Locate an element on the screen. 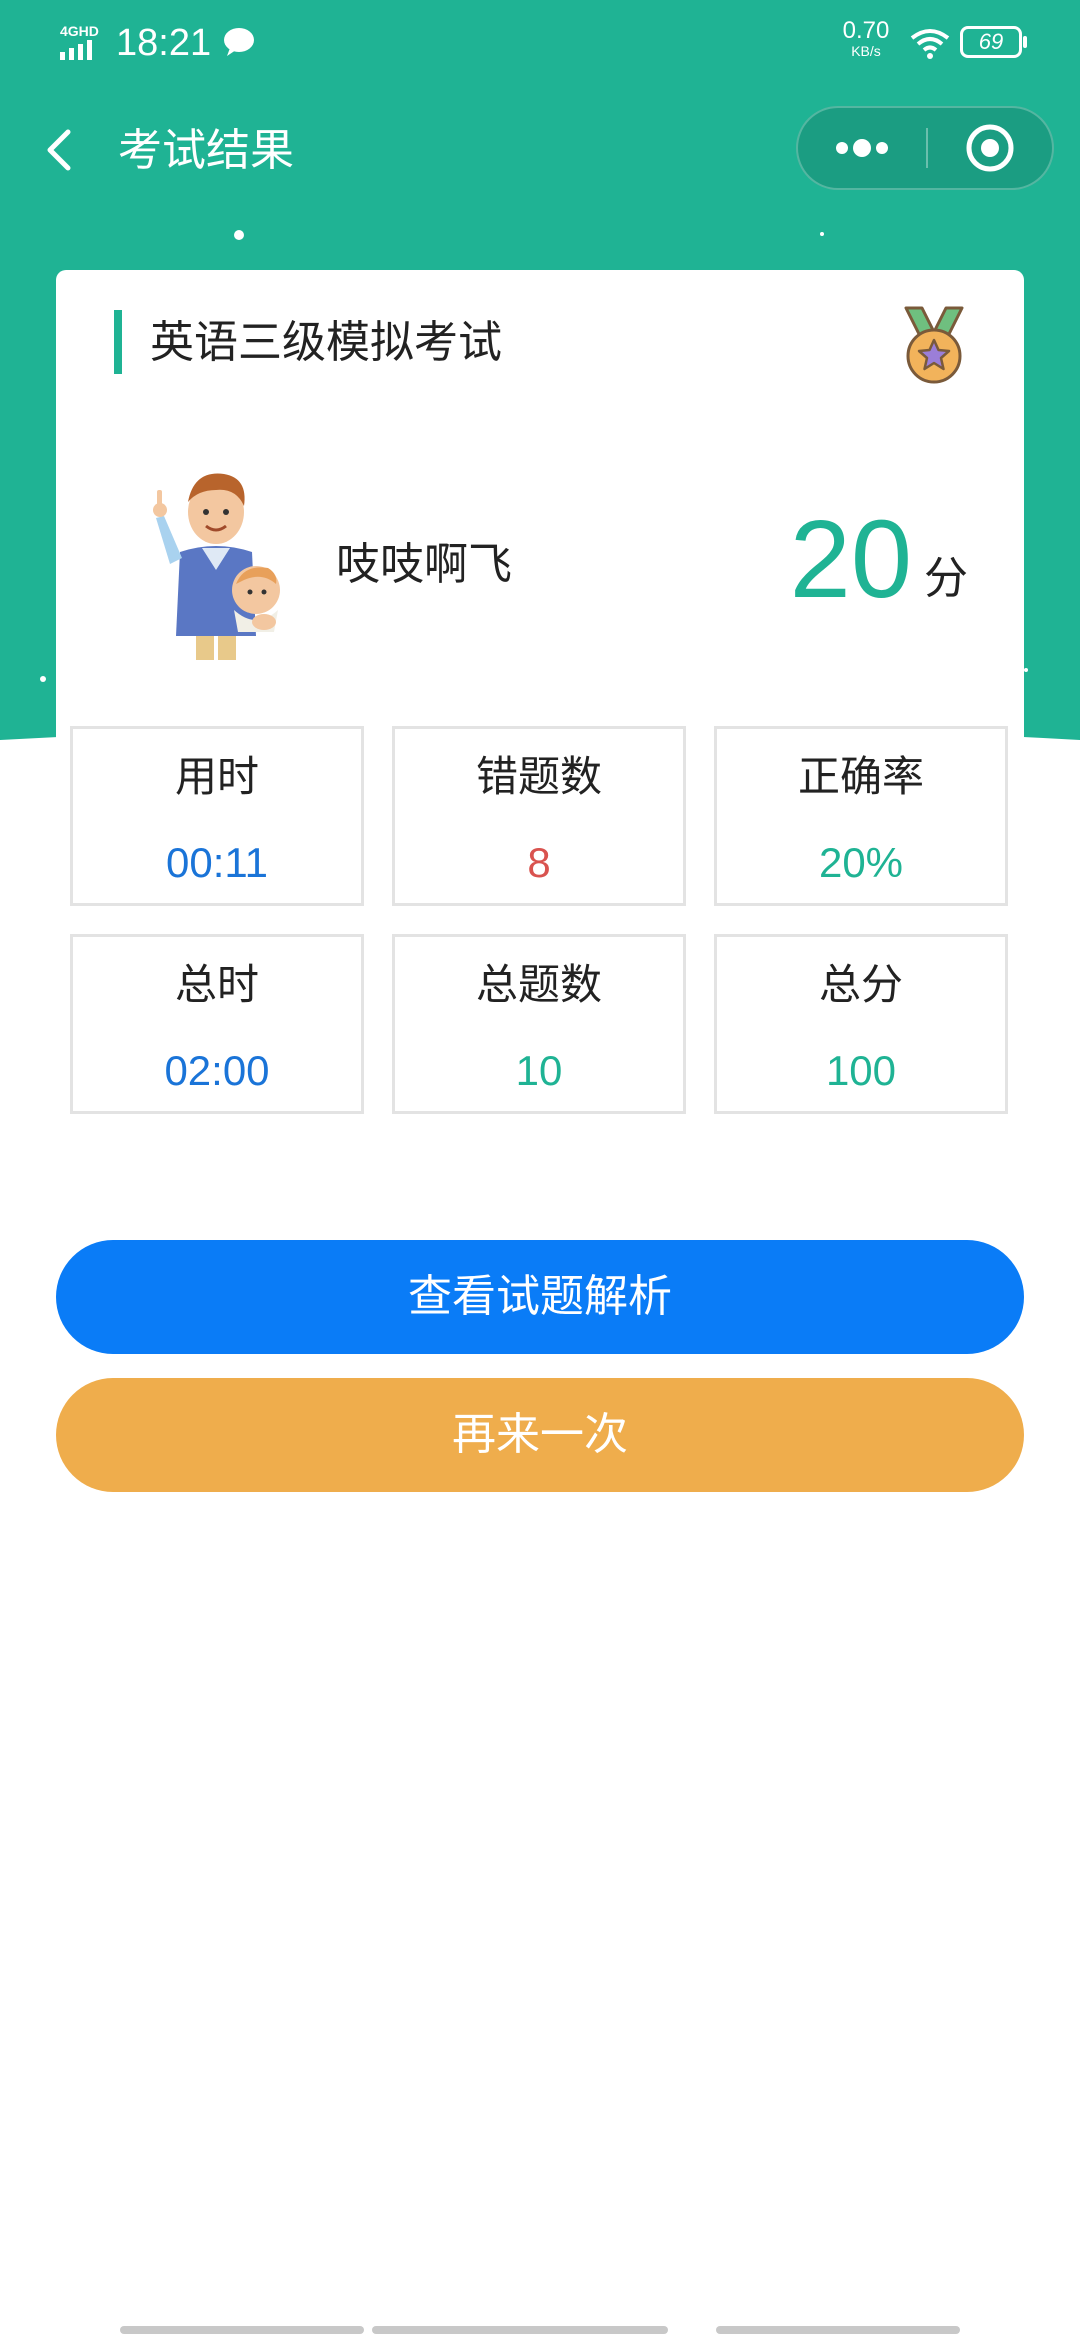 This screenshot has width=1080, height=2340. stat-total-time: 总时 02:00 is located at coordinates (217, 1024).